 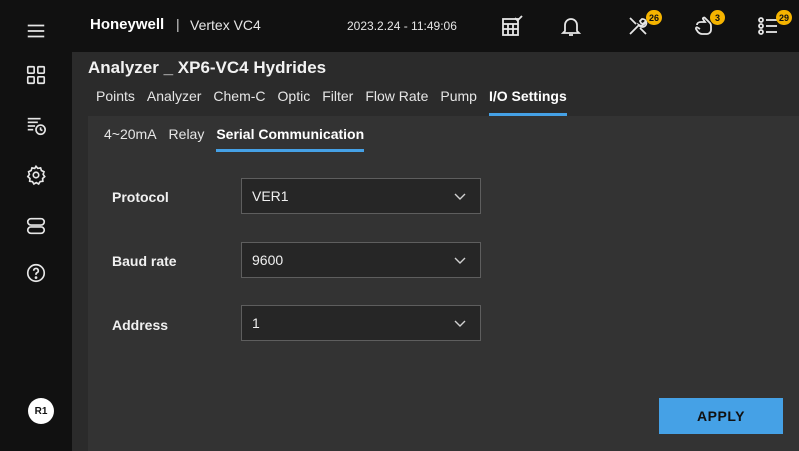 What do you see at coordinates (36, 273) in the screenshot?
I see `help-icon` at bounding box center [36, 273].